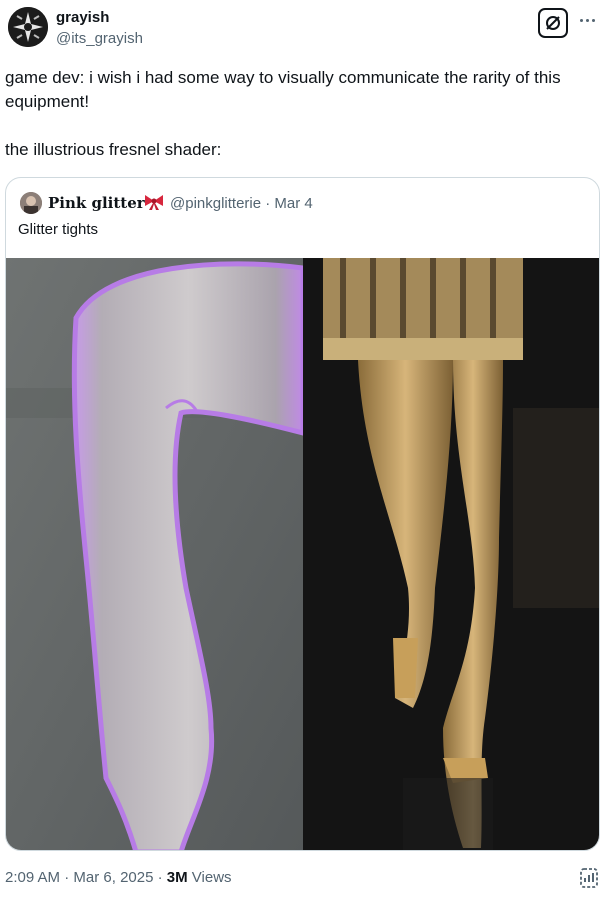 The height and width of the screenshot is (900, 605). I want to click on grok-button, so click(553, 23).